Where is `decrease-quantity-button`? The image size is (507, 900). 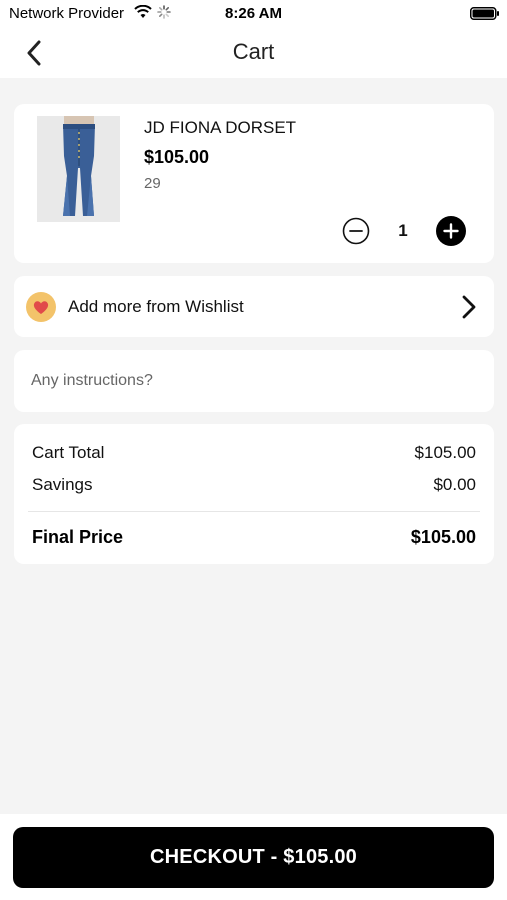 decrease-quantity-button is located at coordinates (356, 231).